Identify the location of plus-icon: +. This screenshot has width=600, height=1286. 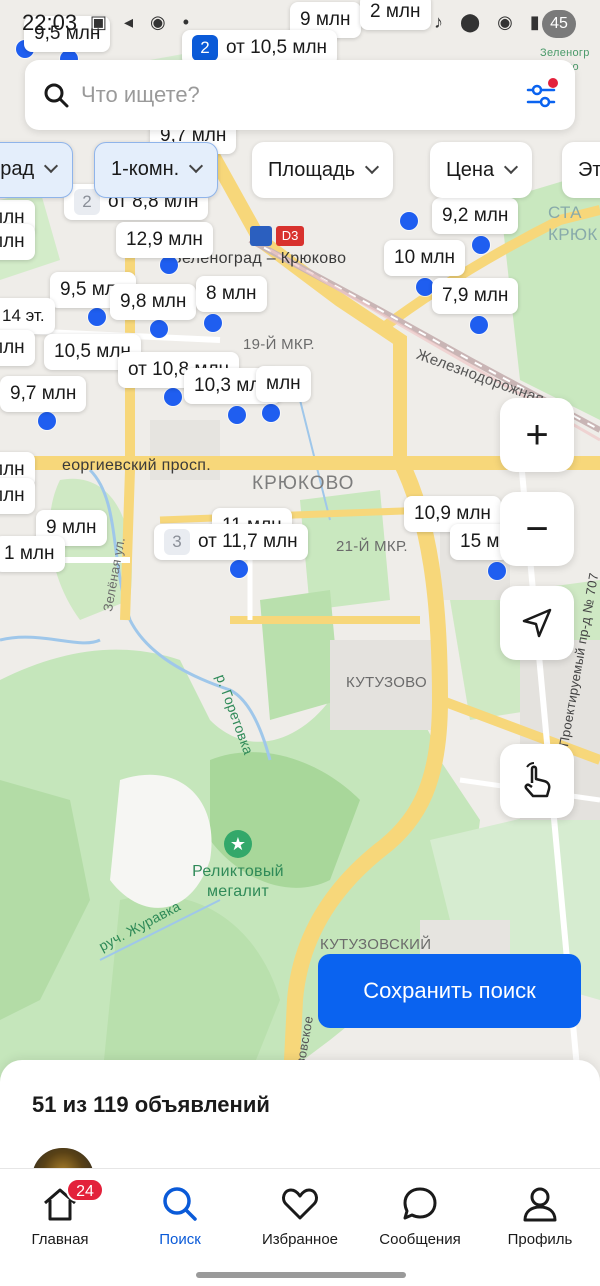
(537, 435).